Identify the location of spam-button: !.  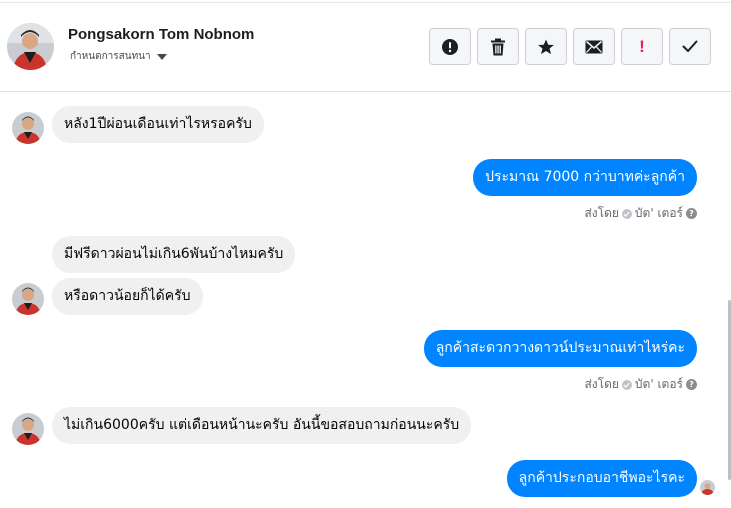
(642, 46).